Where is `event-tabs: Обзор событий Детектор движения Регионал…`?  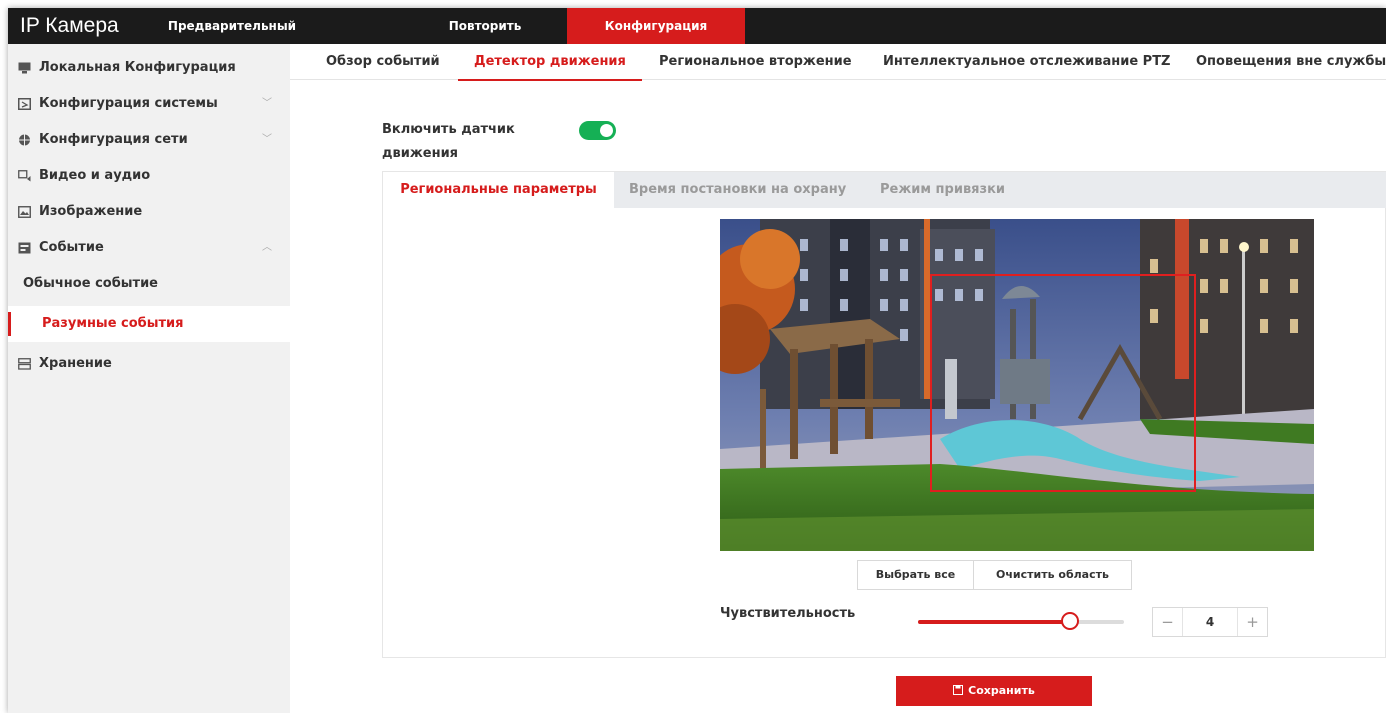
event-tabs: Обзор событий Детектор движения Регионал… is located at coordinates (838, 62).